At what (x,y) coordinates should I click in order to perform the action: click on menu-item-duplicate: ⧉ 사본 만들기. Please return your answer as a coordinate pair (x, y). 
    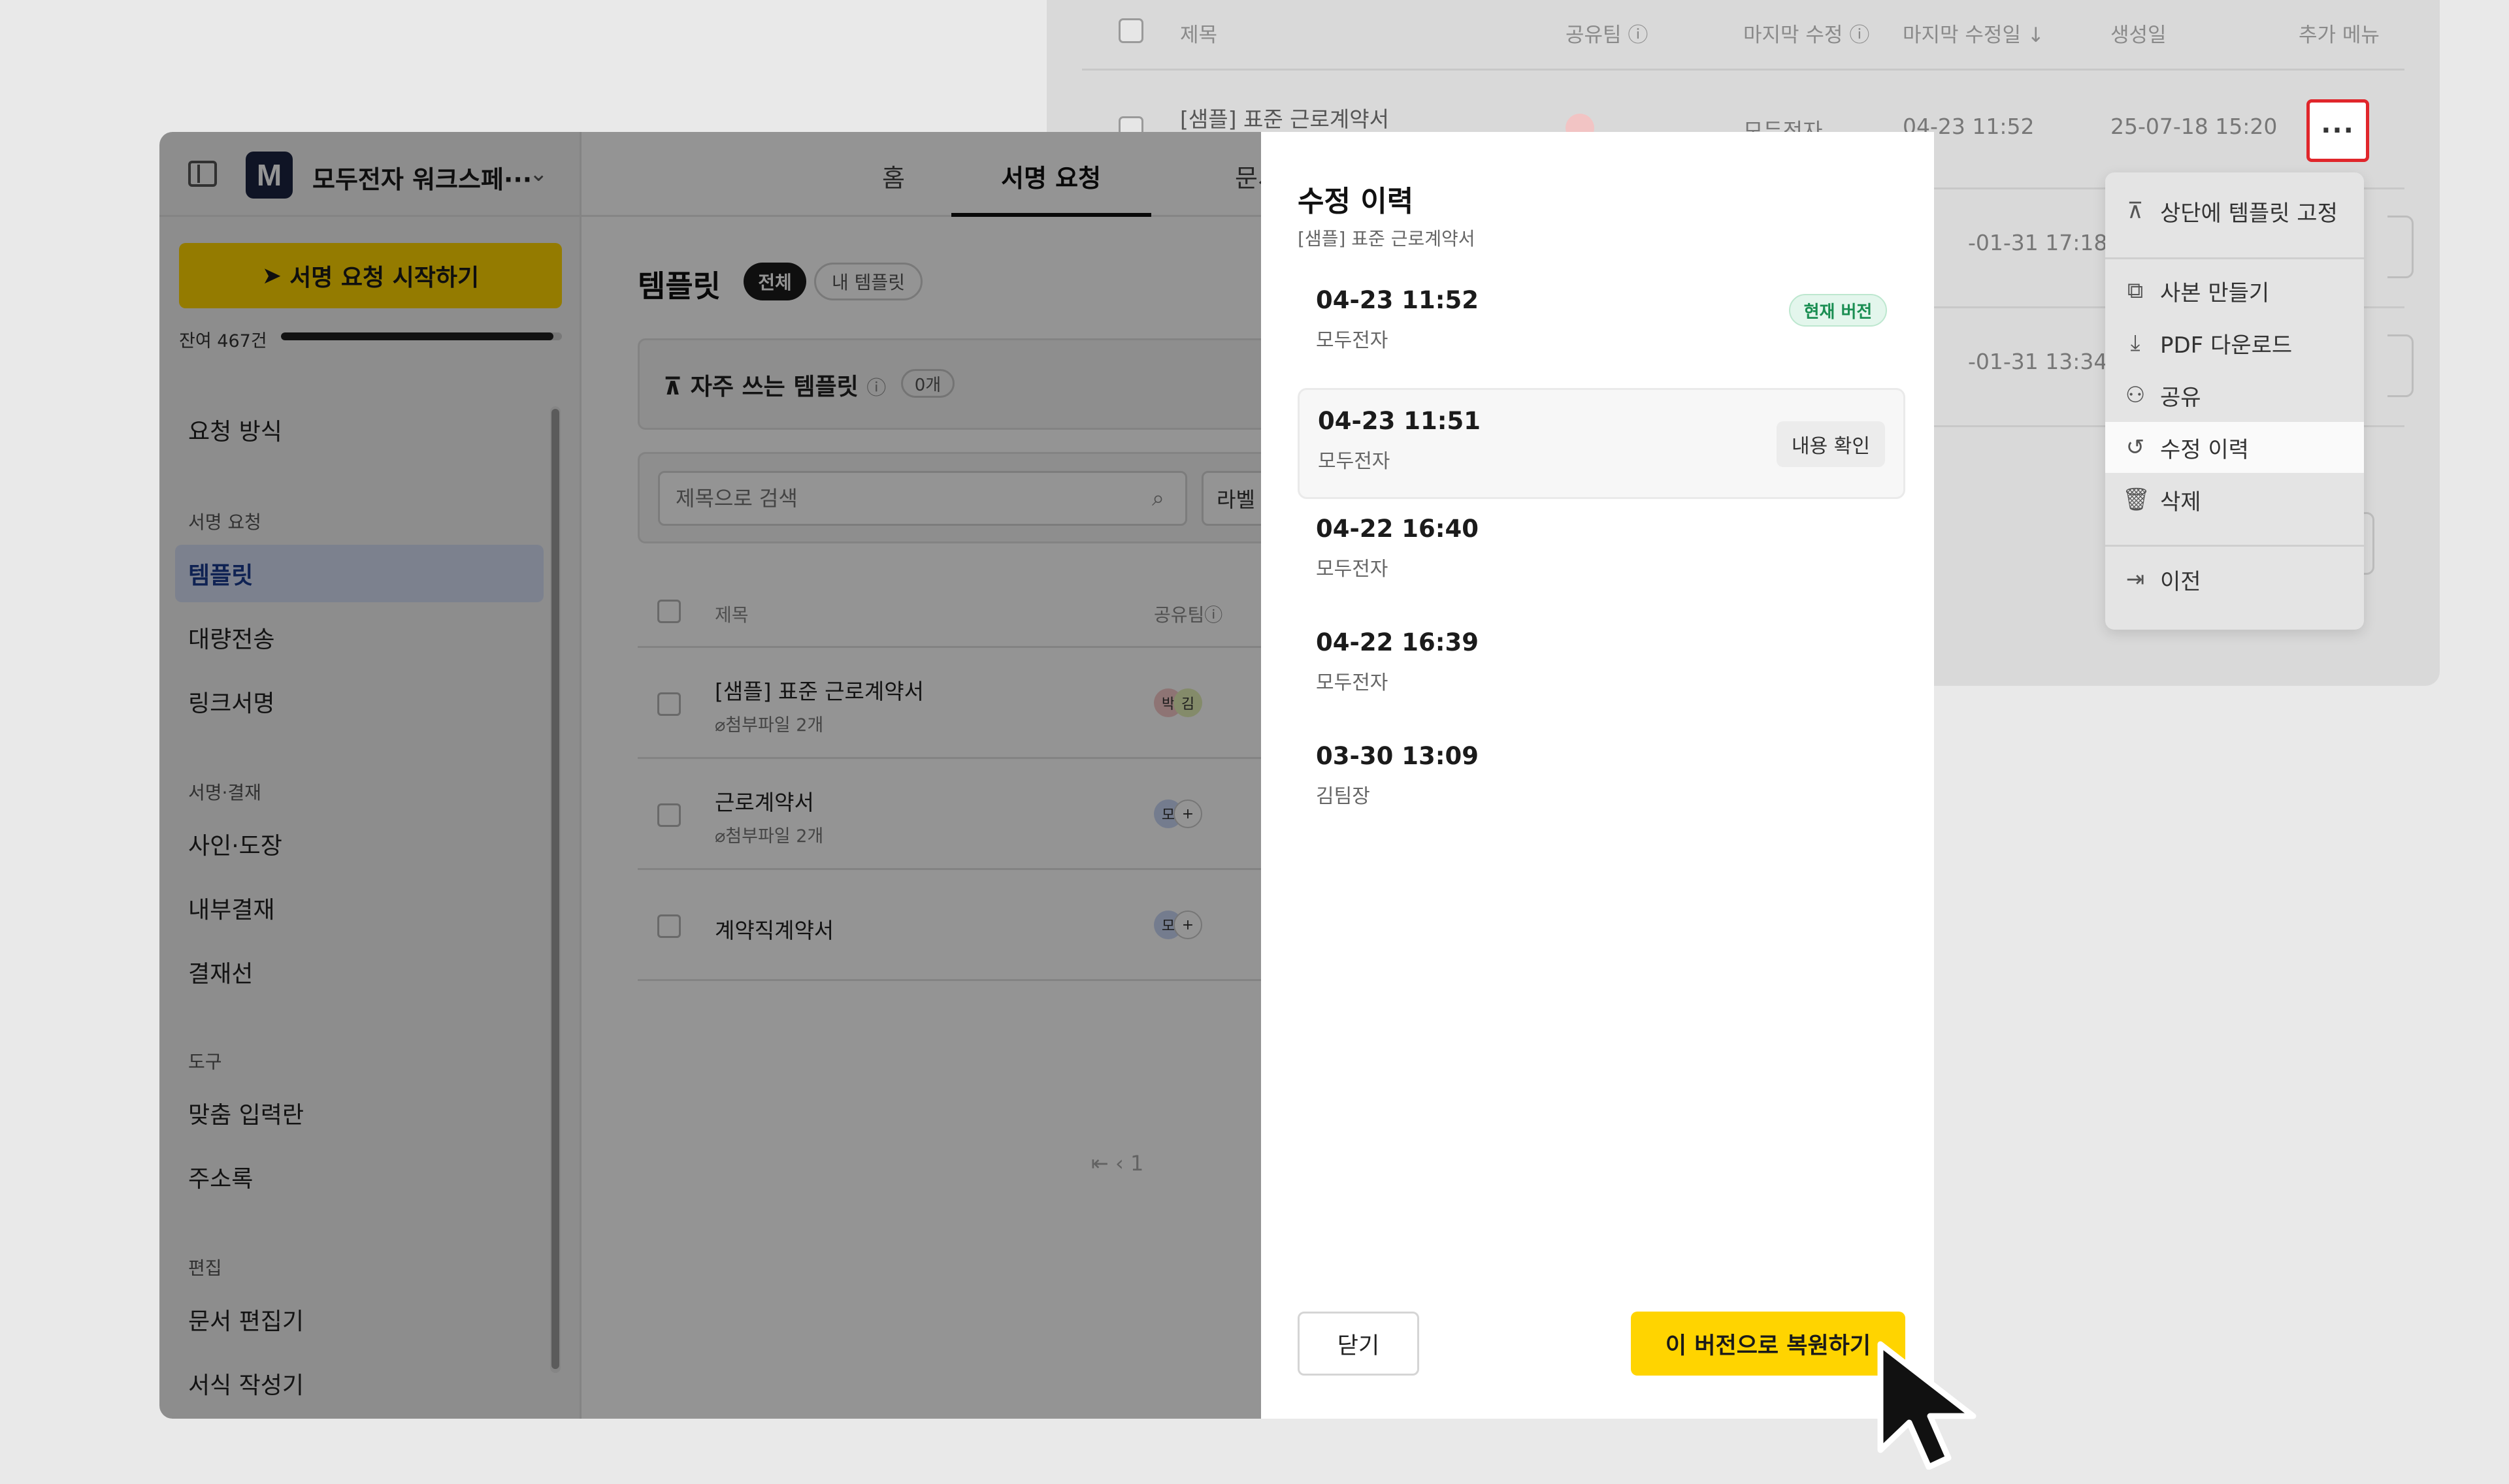
    Looking at the image, I should click on (2234, 290).